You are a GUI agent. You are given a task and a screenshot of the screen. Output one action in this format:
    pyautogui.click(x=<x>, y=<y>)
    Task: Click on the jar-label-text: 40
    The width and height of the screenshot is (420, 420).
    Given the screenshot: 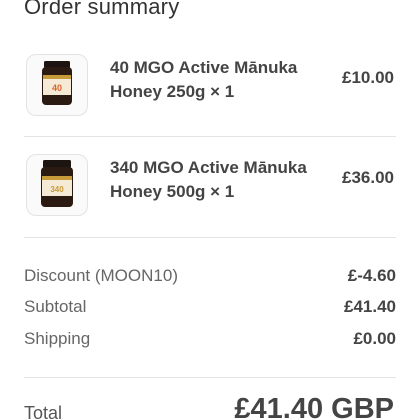 What is the action you would take?
    pyautogui.click(x=57, y=88)
    